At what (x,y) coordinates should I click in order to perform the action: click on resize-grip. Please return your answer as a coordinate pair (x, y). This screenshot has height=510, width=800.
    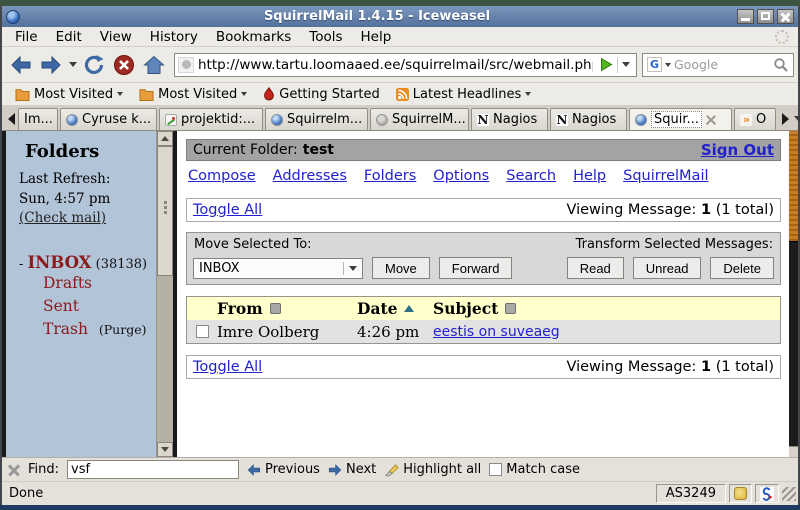
    Looking at the image, I should click on (789, 493).